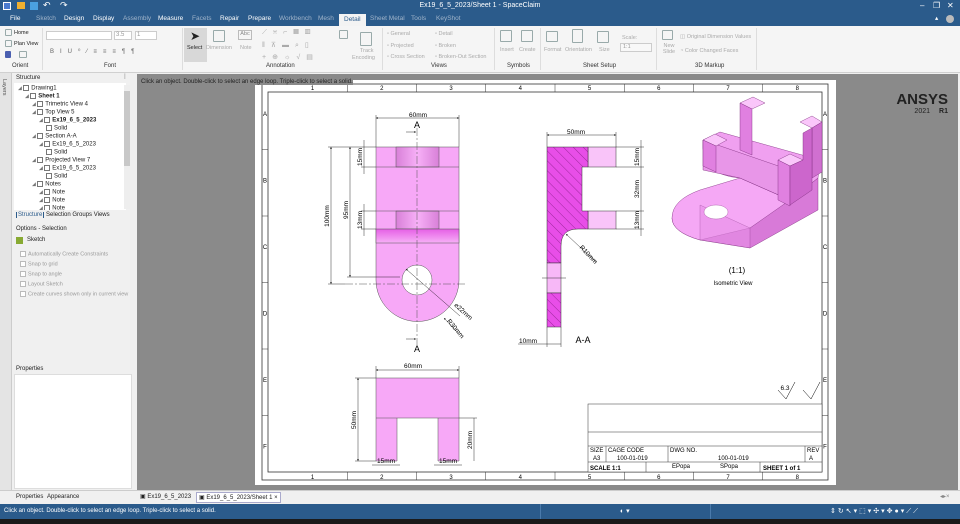 The image size is (960, 524). What do you see at coordinates (54, 136) in the screenshot?
I see `tree-node: ◢ Section A-A` at bounding box center [54, 136].